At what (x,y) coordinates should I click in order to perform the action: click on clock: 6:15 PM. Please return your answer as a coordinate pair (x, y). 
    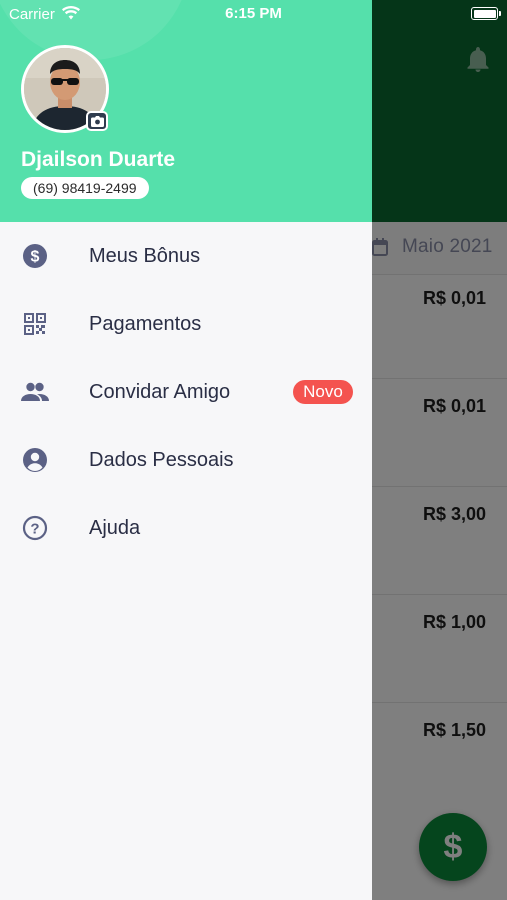
    Looking at the image, I should click on (253, 13).